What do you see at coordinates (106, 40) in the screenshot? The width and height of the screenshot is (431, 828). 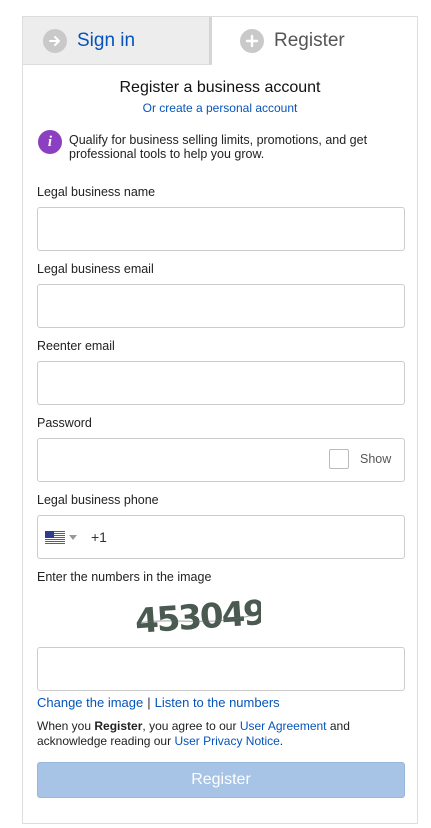 I see `tab-sign-in-label: Sign in` at bounding box center [106, 40].